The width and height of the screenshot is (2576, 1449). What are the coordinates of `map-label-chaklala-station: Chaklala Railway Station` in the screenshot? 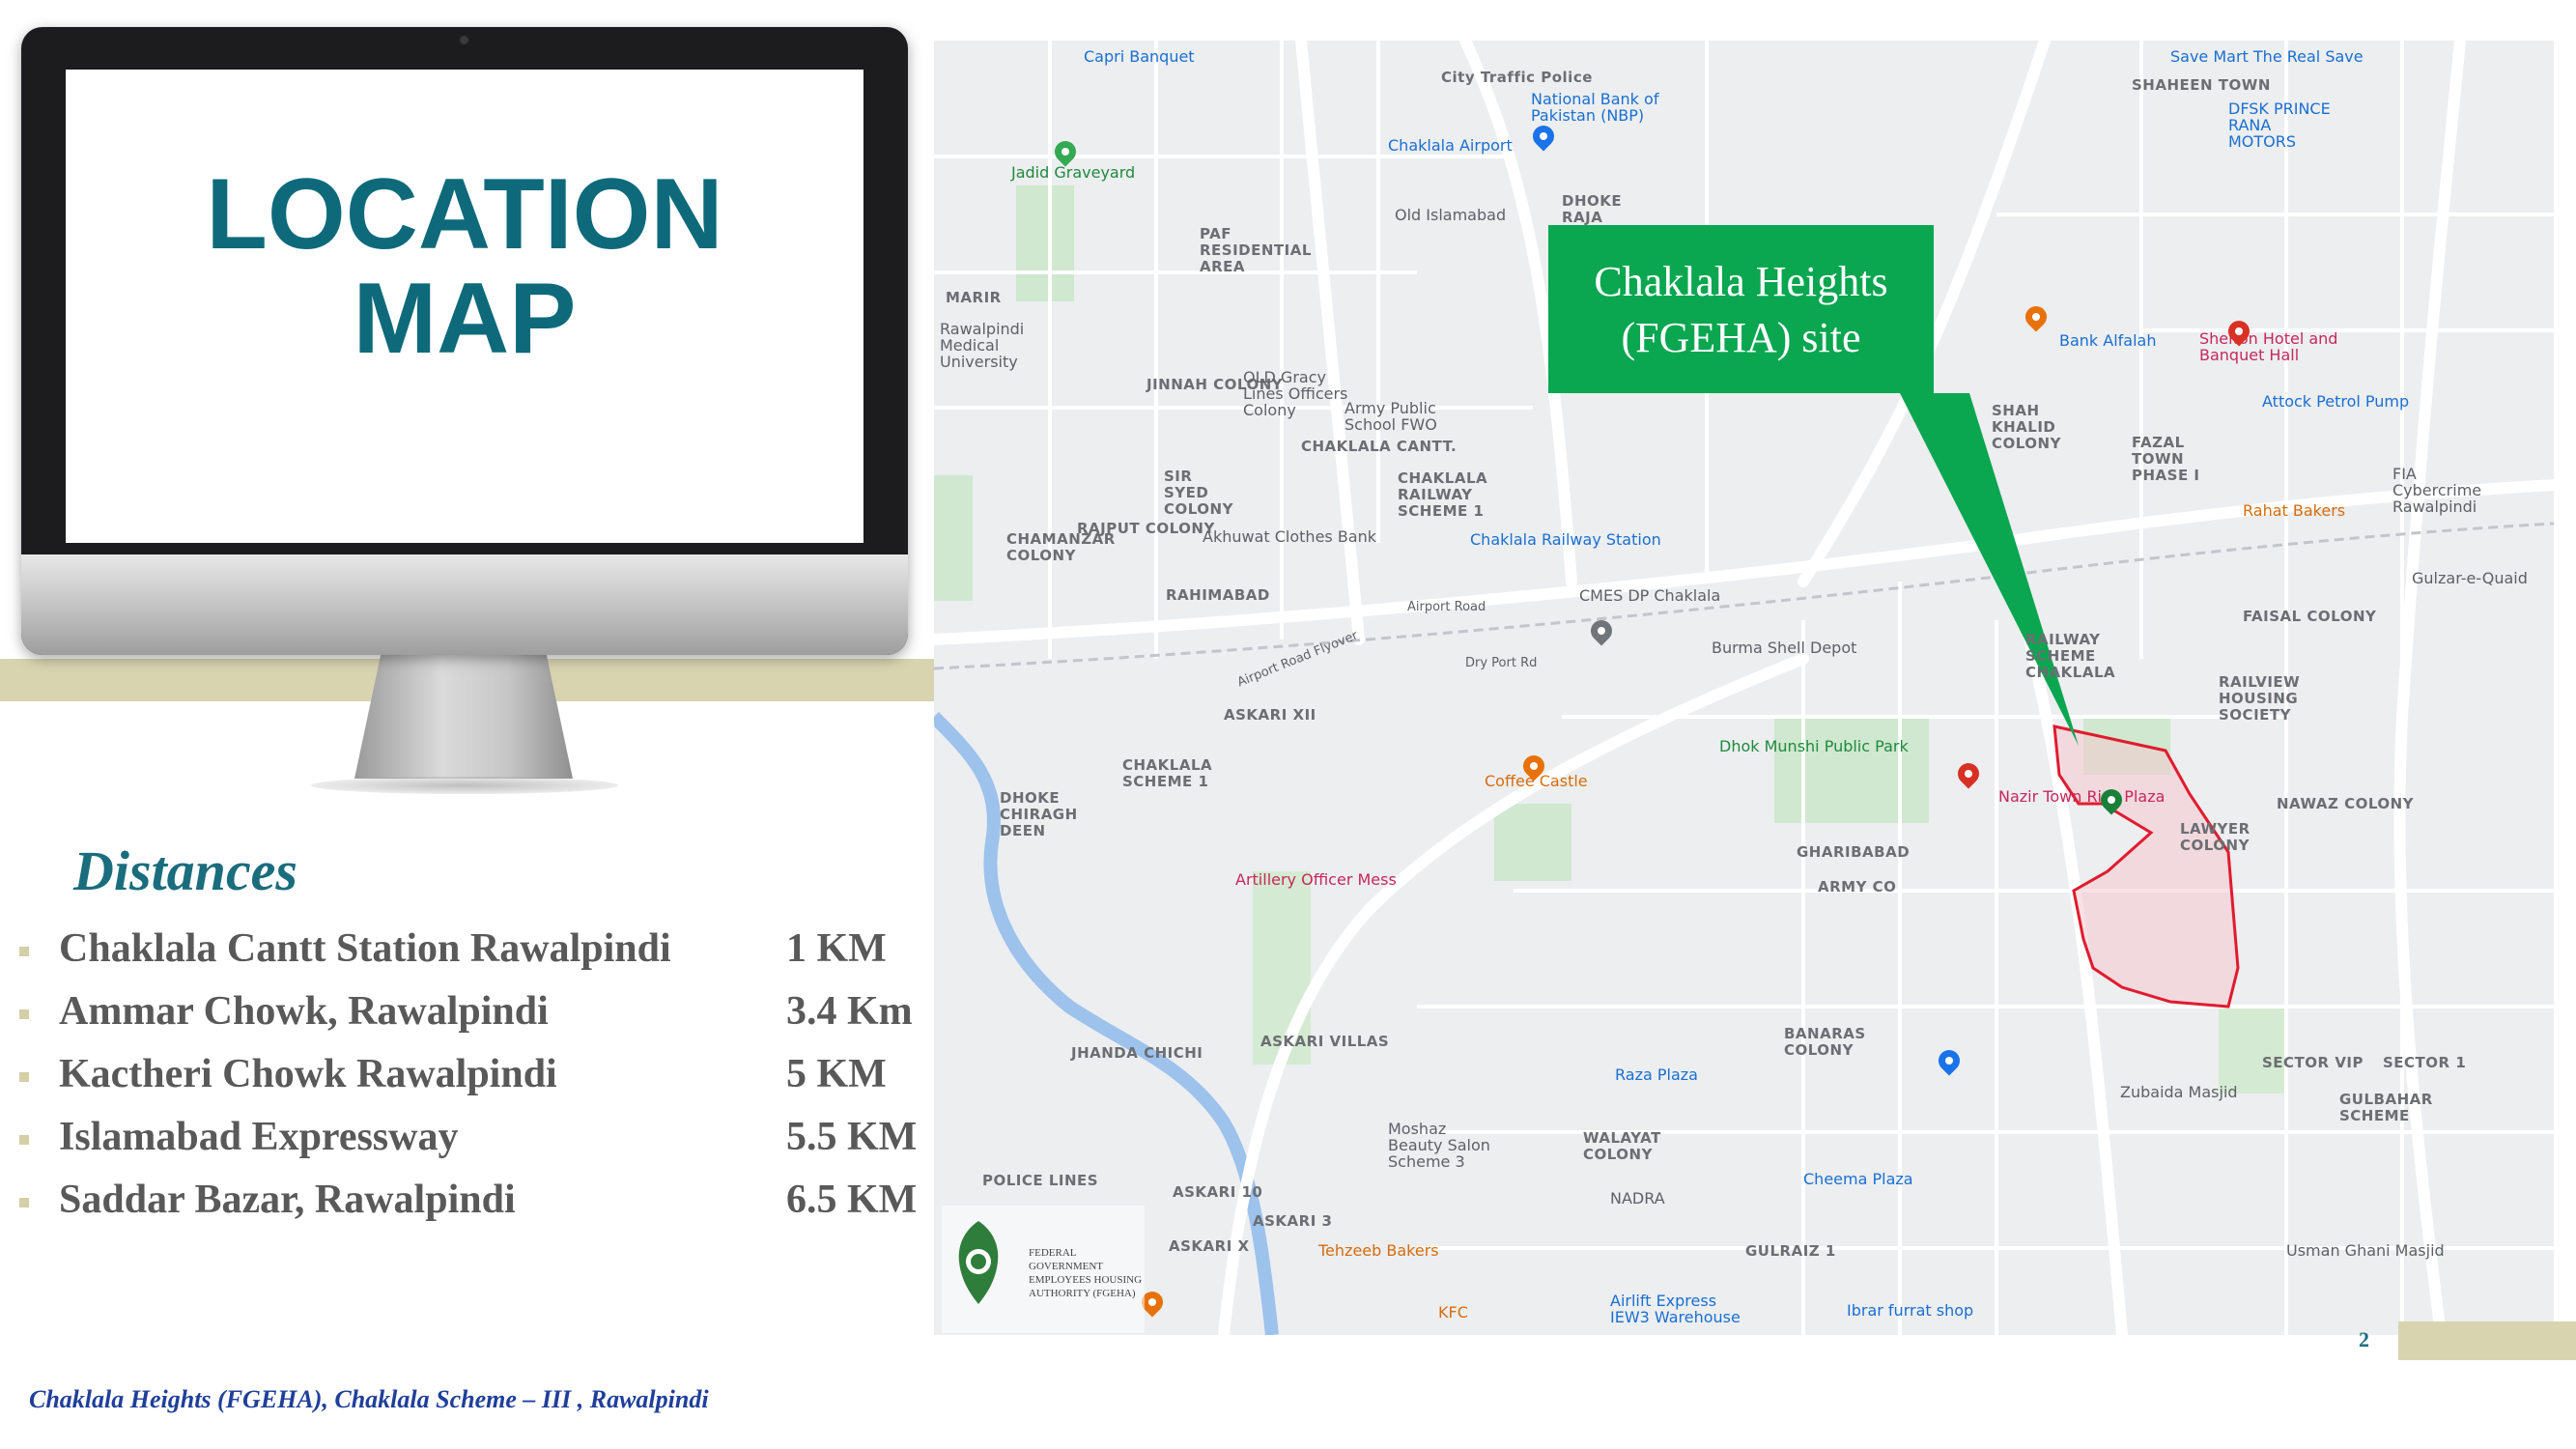 It's located at (1565, 539).